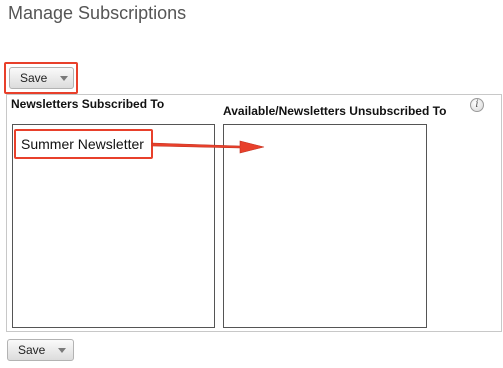 Image resolution: width=503 pixels, height=368 pixels. I want to click on save-button-top: Save, so click(41, 78).